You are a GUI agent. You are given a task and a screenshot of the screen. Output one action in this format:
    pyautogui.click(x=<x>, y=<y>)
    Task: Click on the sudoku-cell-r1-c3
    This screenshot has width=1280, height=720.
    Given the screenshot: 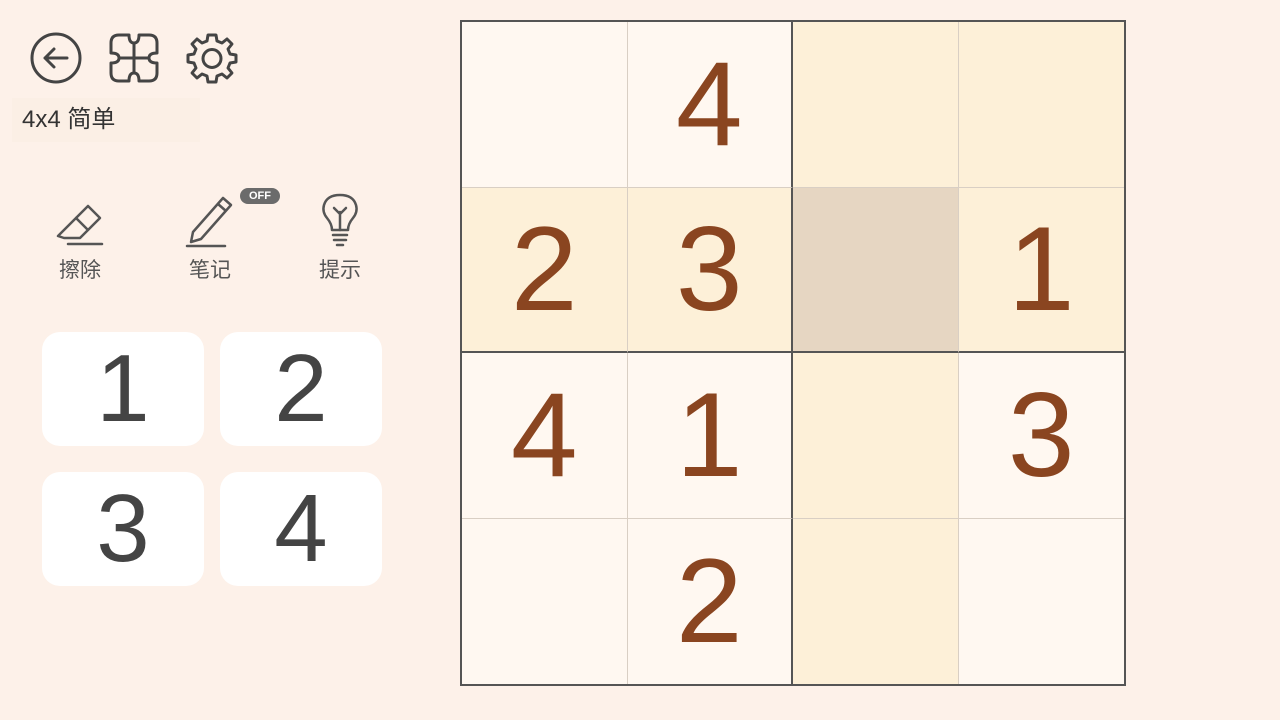 What is the action you would take?
    pyautogui.click(x=876, y=105)
    